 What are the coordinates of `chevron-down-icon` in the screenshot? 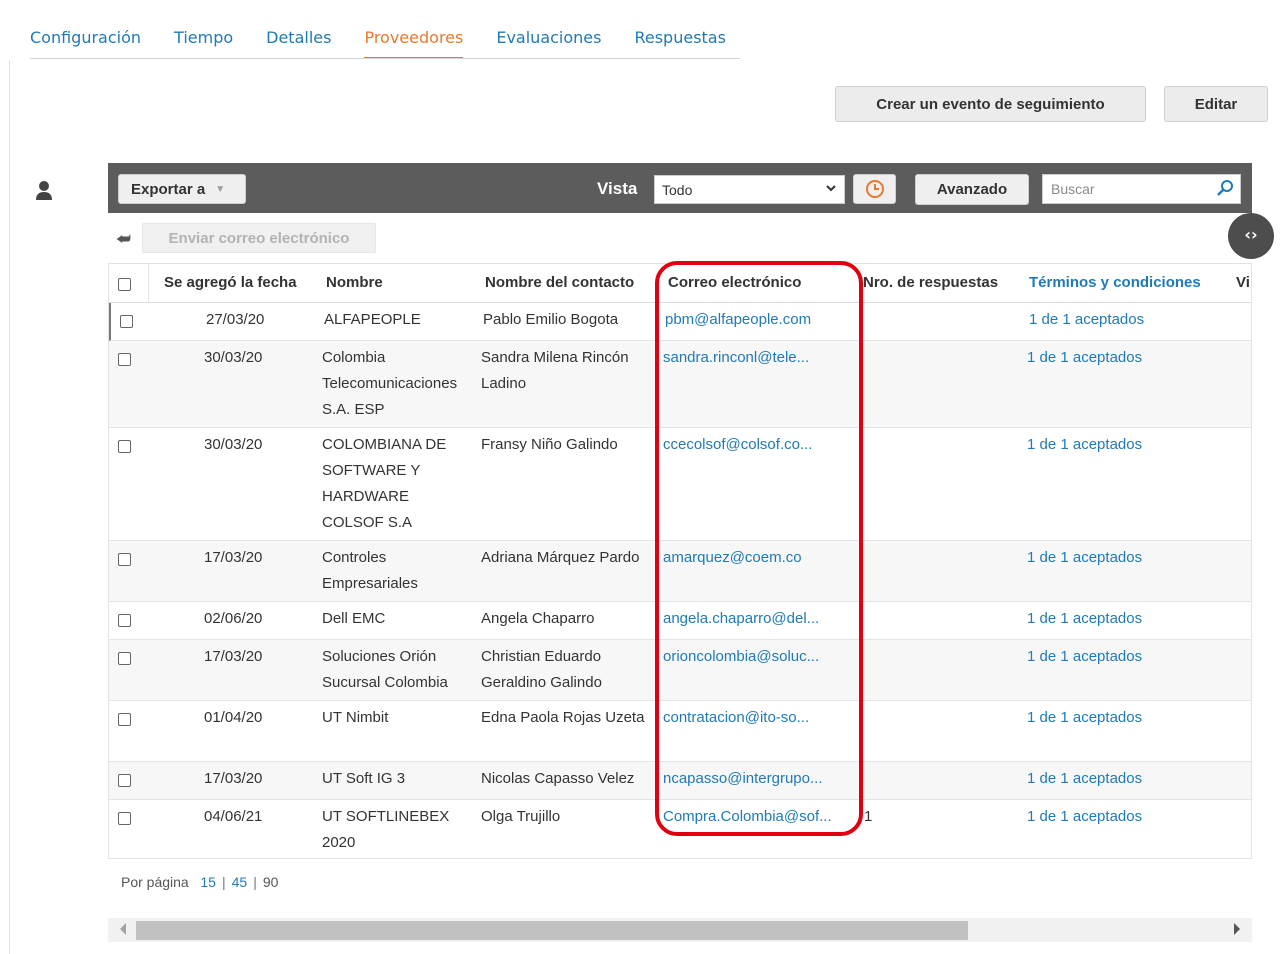 It's located at (831, 188).